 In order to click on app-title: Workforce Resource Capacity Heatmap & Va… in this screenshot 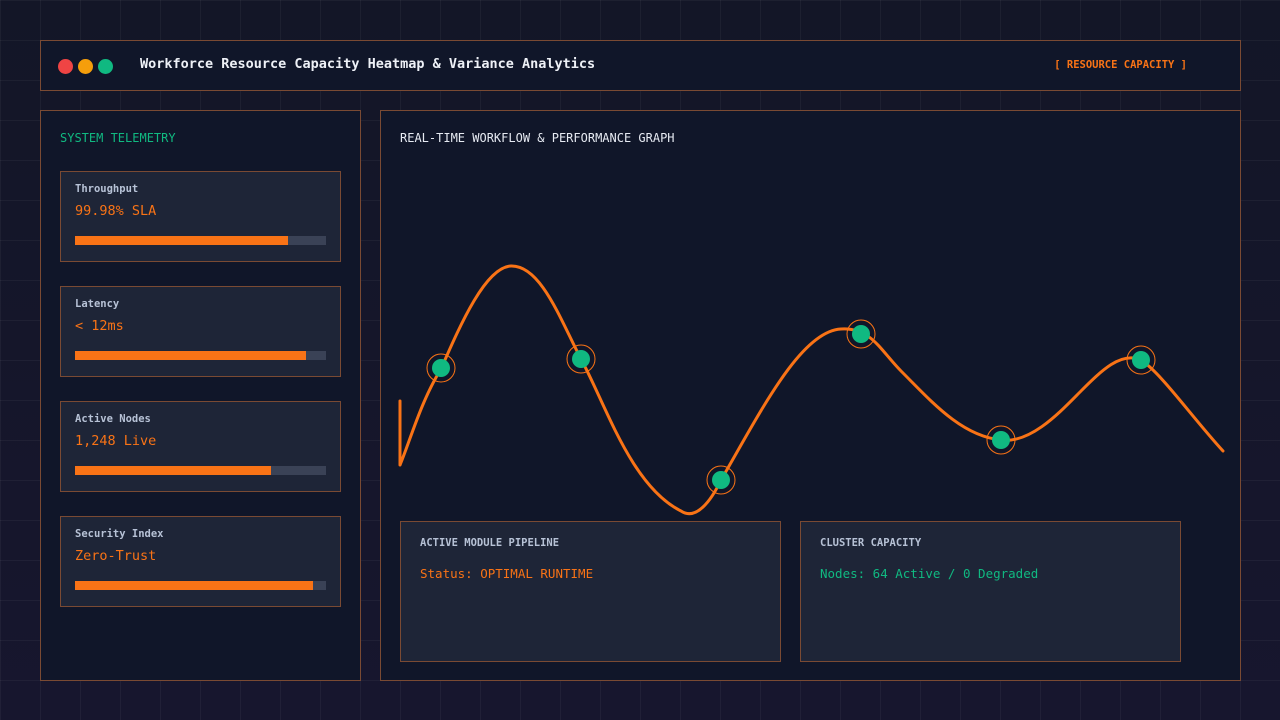, I will do `click(368, 64)`.